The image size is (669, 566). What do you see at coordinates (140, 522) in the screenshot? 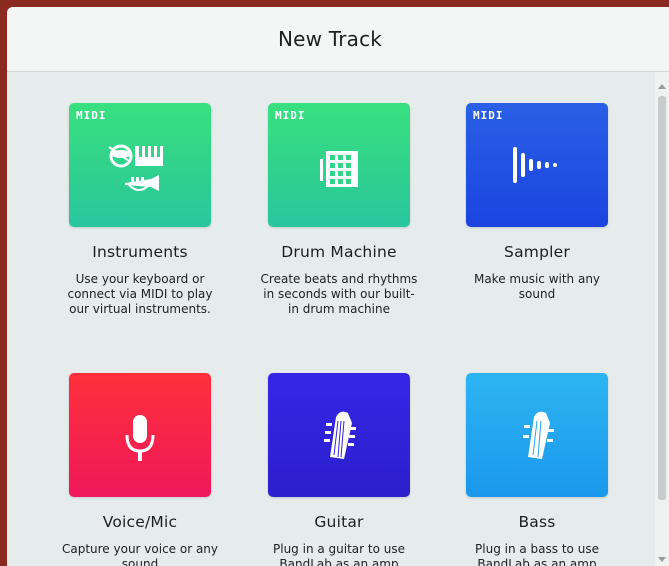
I see `track-title: Voice/Mic` at bounding box center [140, 522].